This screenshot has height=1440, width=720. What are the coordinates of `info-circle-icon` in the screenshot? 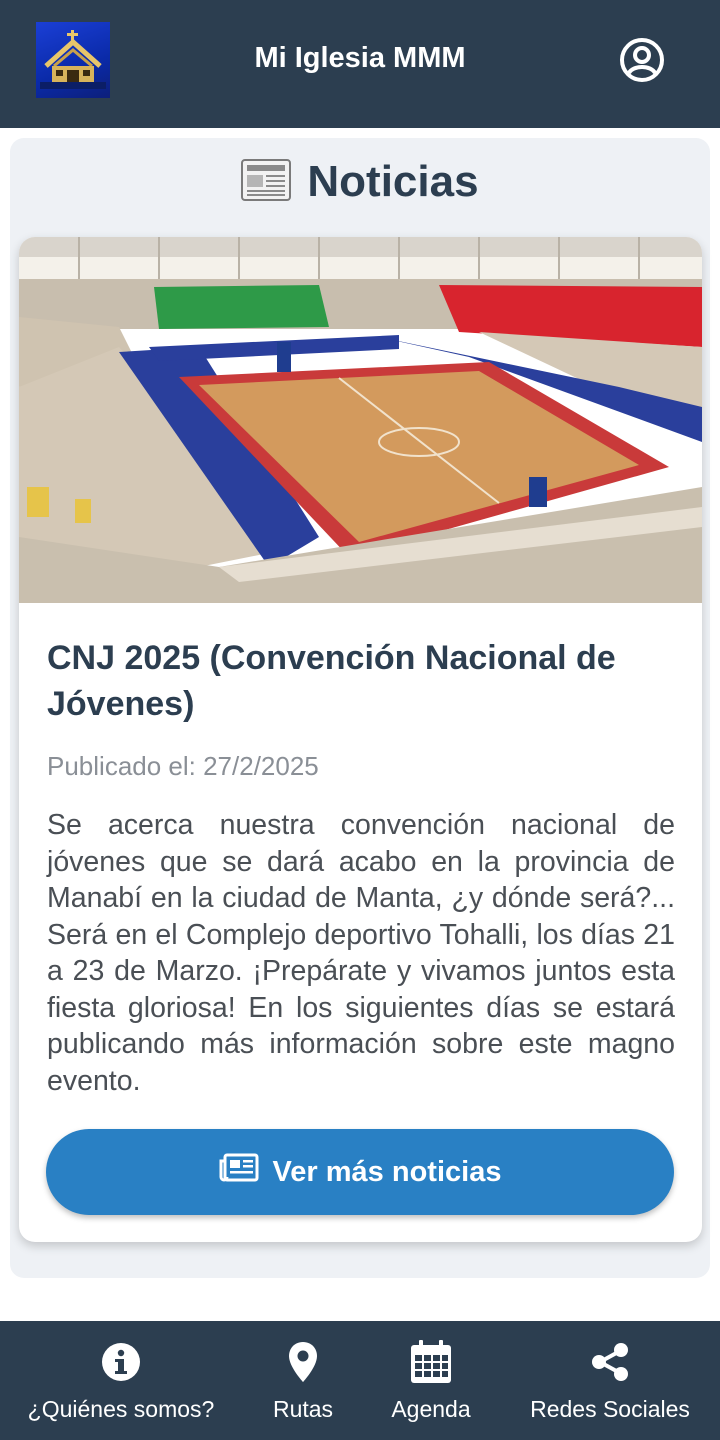 It's located at (121, 1362).